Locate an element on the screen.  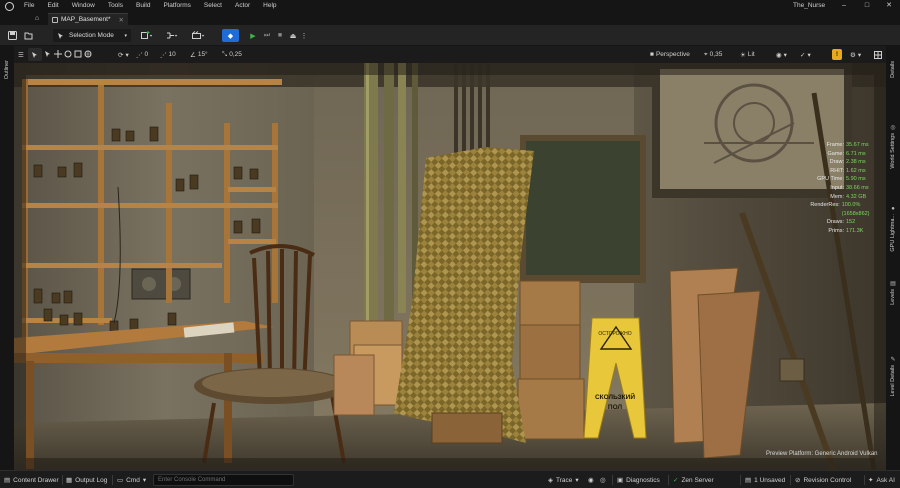
step-button: ⏭ is located at coordinates (267, 35).